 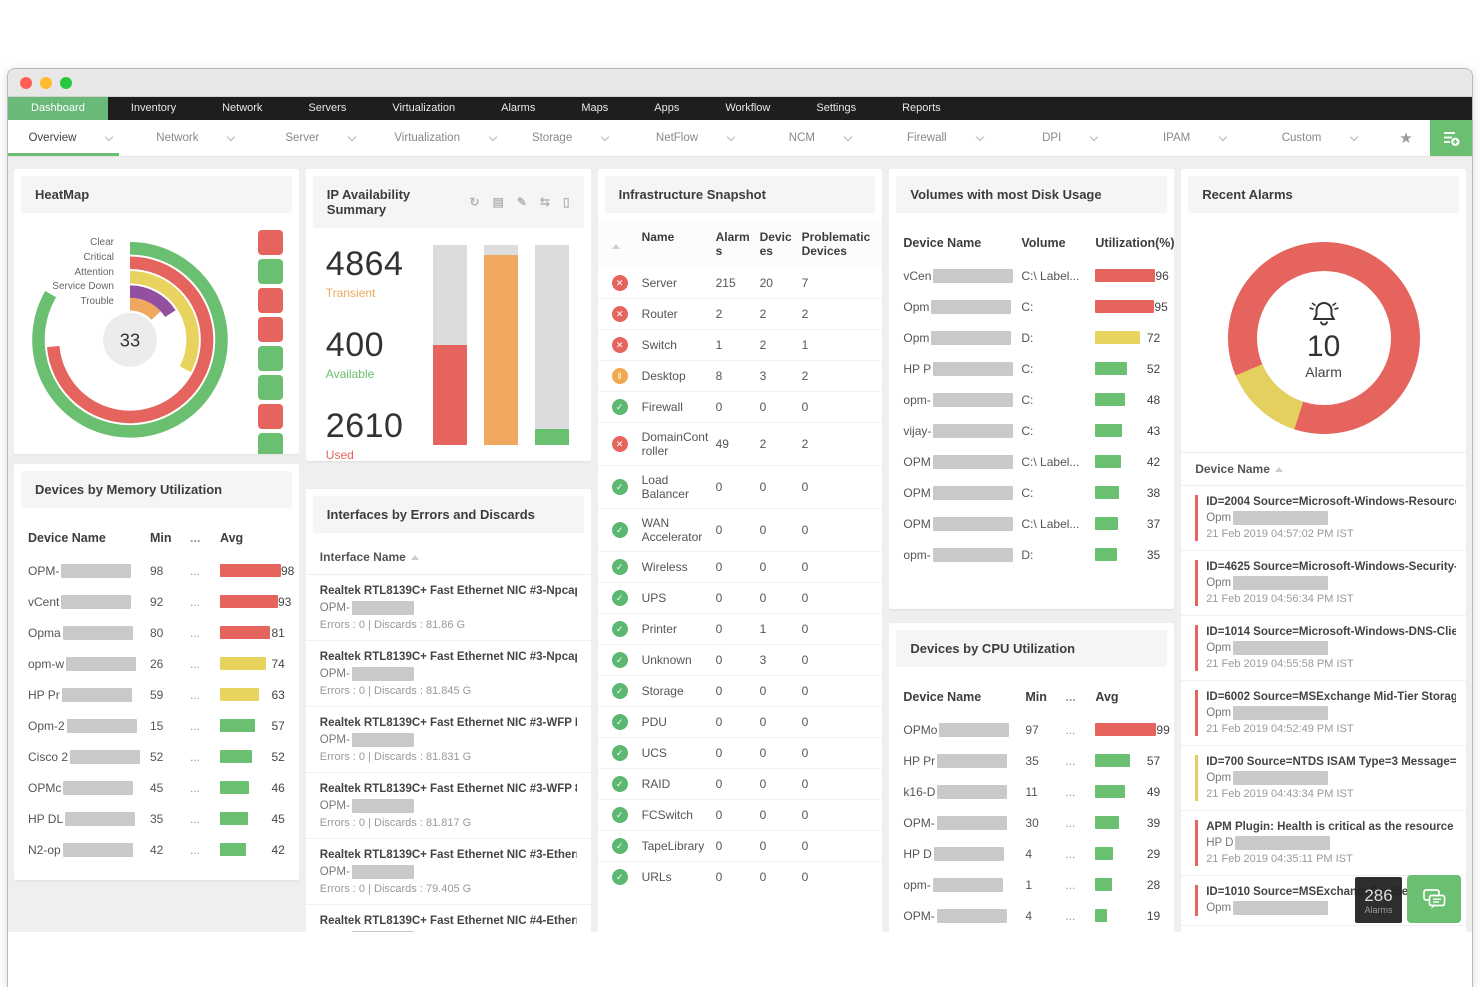 What do you see at coordinates (594, 108) in the screenshot?
I see `nav-tab-maps: Maps` at bounding box center [594, 108].